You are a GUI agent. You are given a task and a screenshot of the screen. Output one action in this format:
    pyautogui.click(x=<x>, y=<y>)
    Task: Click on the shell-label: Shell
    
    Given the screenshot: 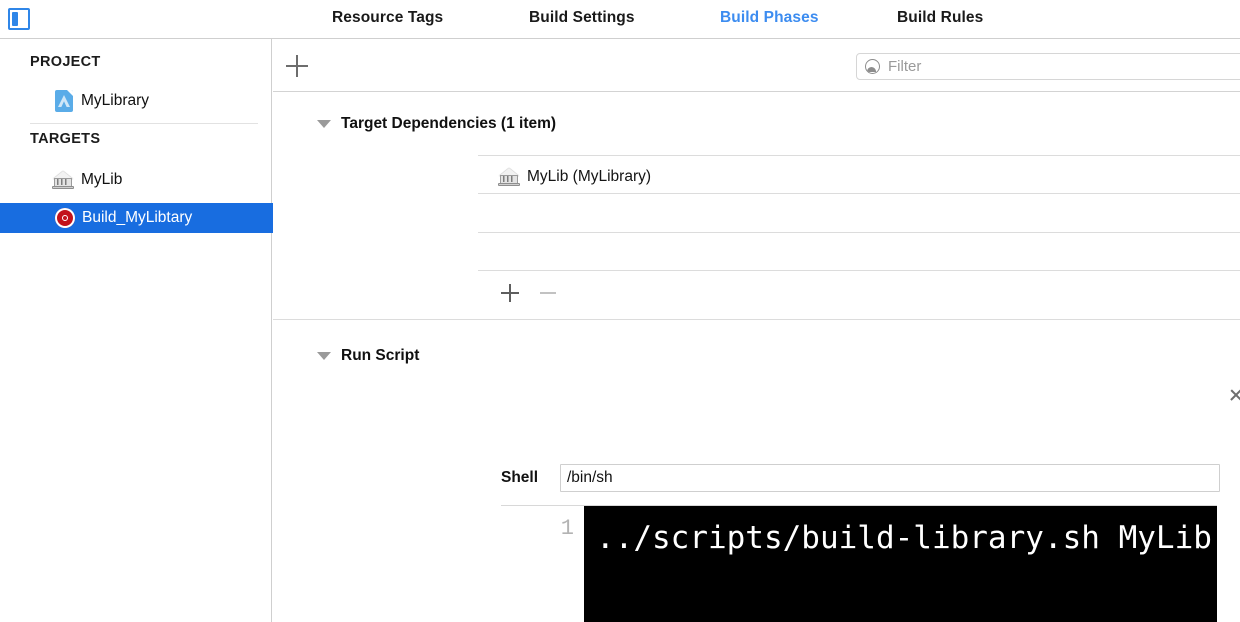 What is the action you would take?
    pyautogui.click(x=520, y=477)
    